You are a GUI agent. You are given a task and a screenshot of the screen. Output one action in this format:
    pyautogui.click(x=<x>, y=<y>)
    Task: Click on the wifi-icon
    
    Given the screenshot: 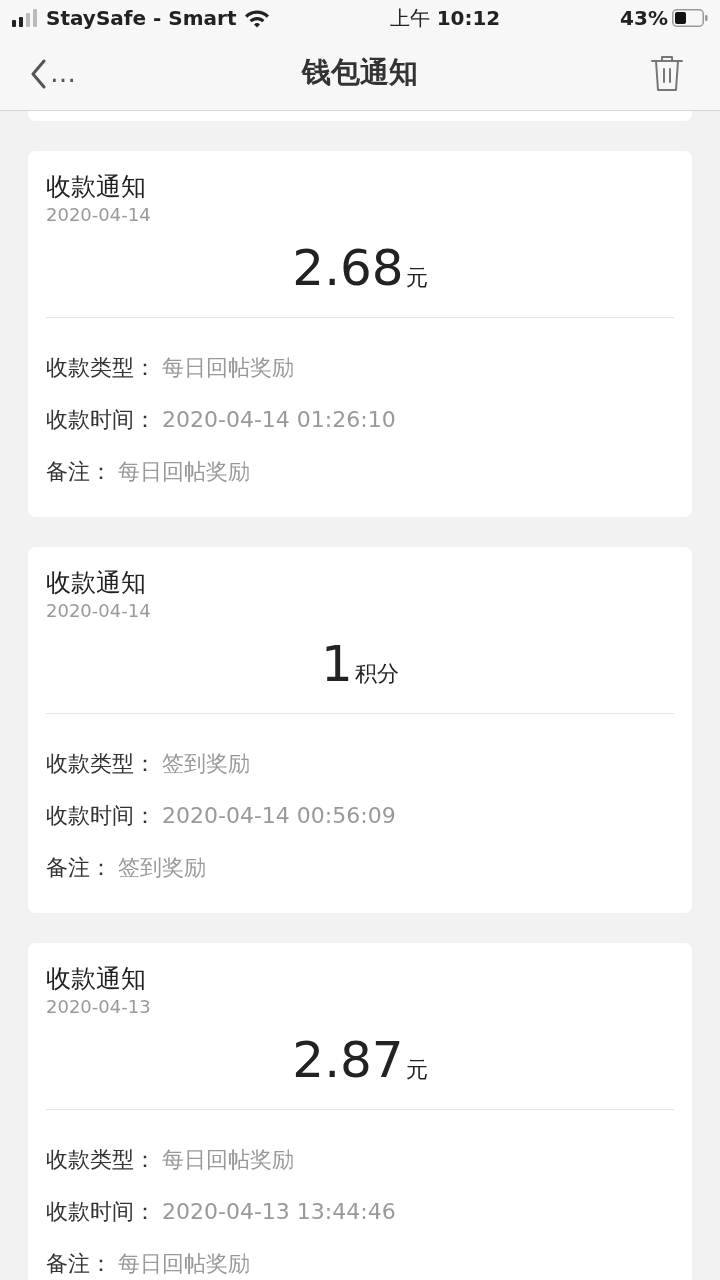 What is the action you would take?
    pyautogui.click(x=257, y=18)
    